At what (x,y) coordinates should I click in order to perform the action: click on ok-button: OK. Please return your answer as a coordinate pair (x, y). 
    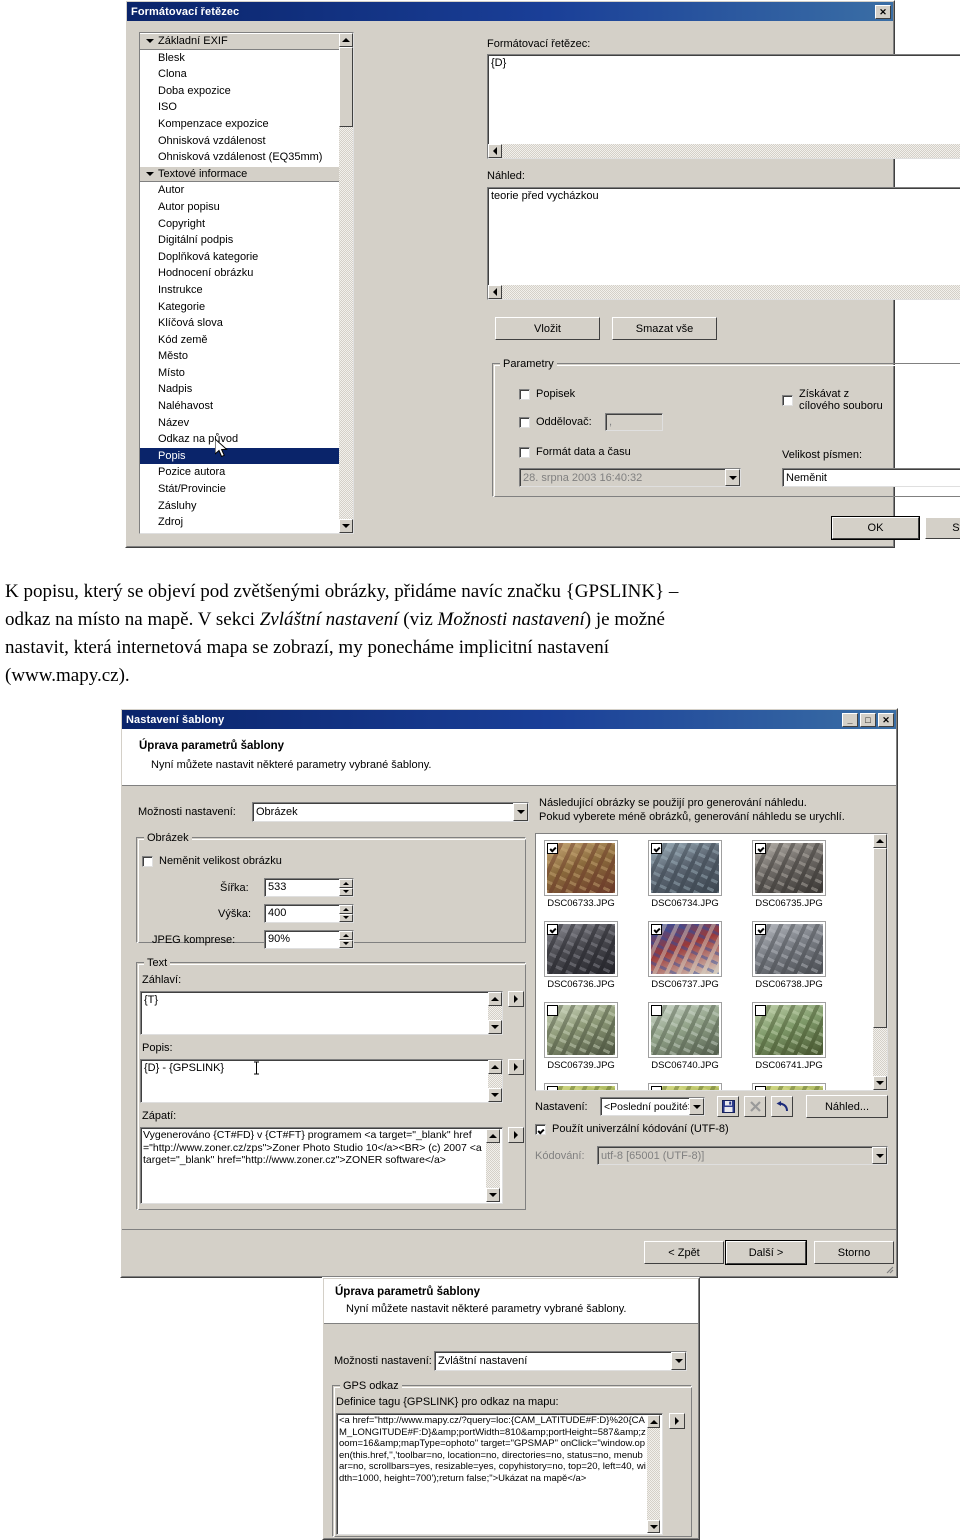
    Looking at the image, I should click on (875, 528).